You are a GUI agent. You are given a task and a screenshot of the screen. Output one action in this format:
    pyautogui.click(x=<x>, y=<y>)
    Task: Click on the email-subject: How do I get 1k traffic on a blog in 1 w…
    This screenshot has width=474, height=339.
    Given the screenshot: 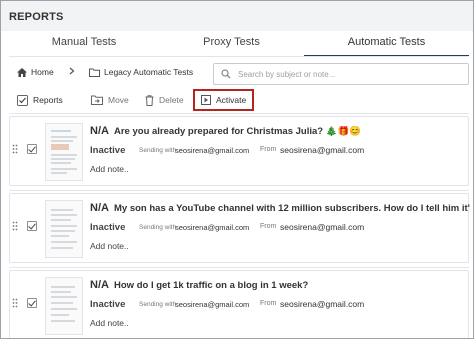 What is the action you would take?
    pyautogui.click(x=292, y=285)
    